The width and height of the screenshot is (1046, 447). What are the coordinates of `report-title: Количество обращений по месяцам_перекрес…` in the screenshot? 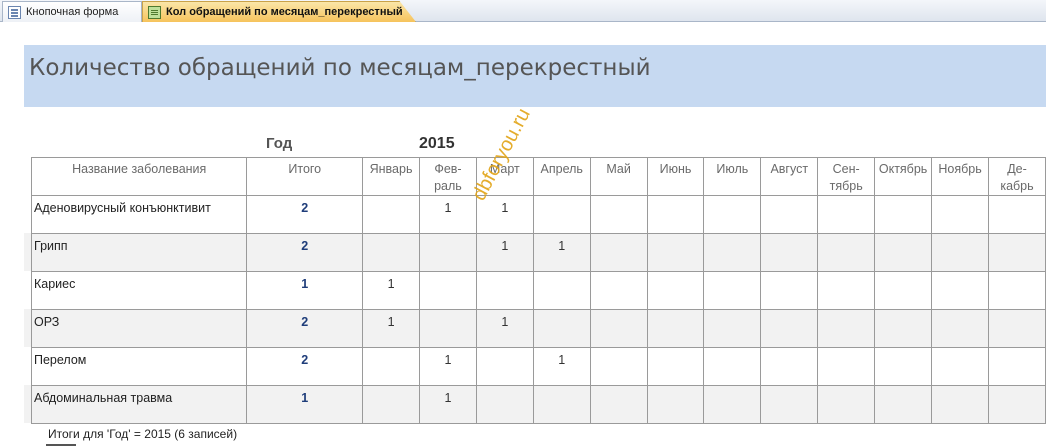 It's located at (340, 68).